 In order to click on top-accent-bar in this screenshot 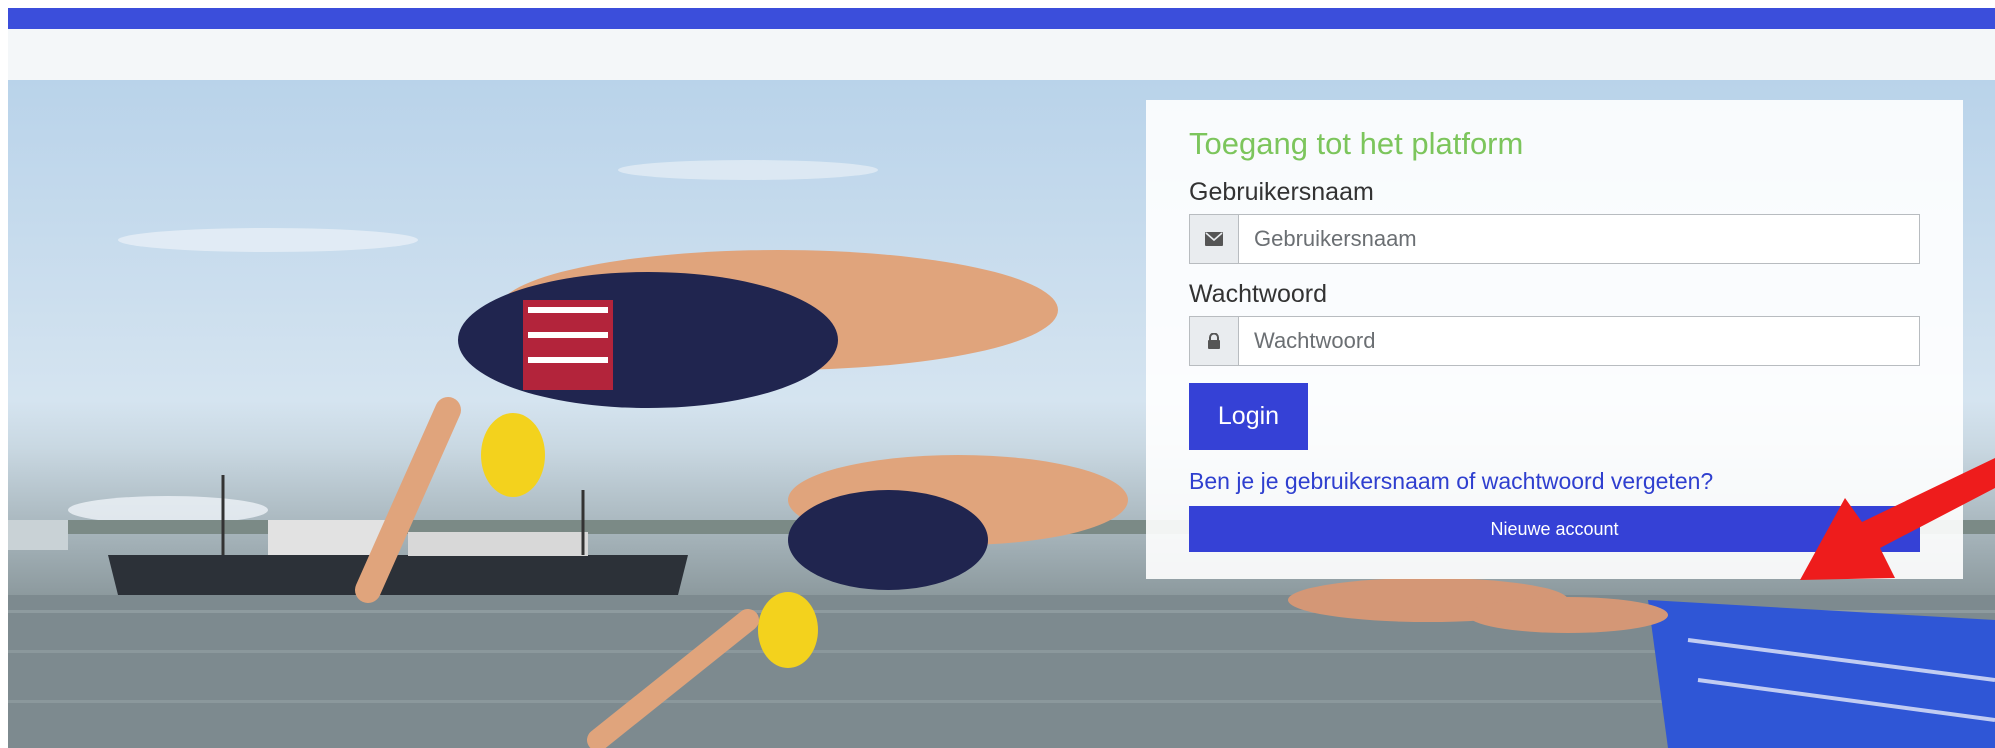, I will do `click(1001, 18)`.